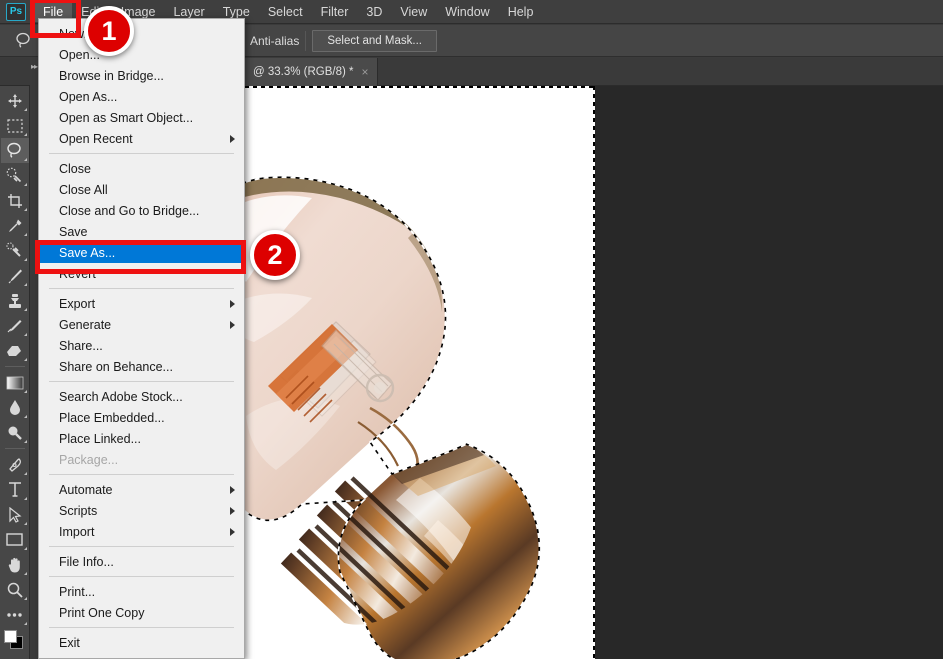 Image resolution: width=943 pixels, height=659 pixels. I want to click on tools-panel, so click(15, 372).